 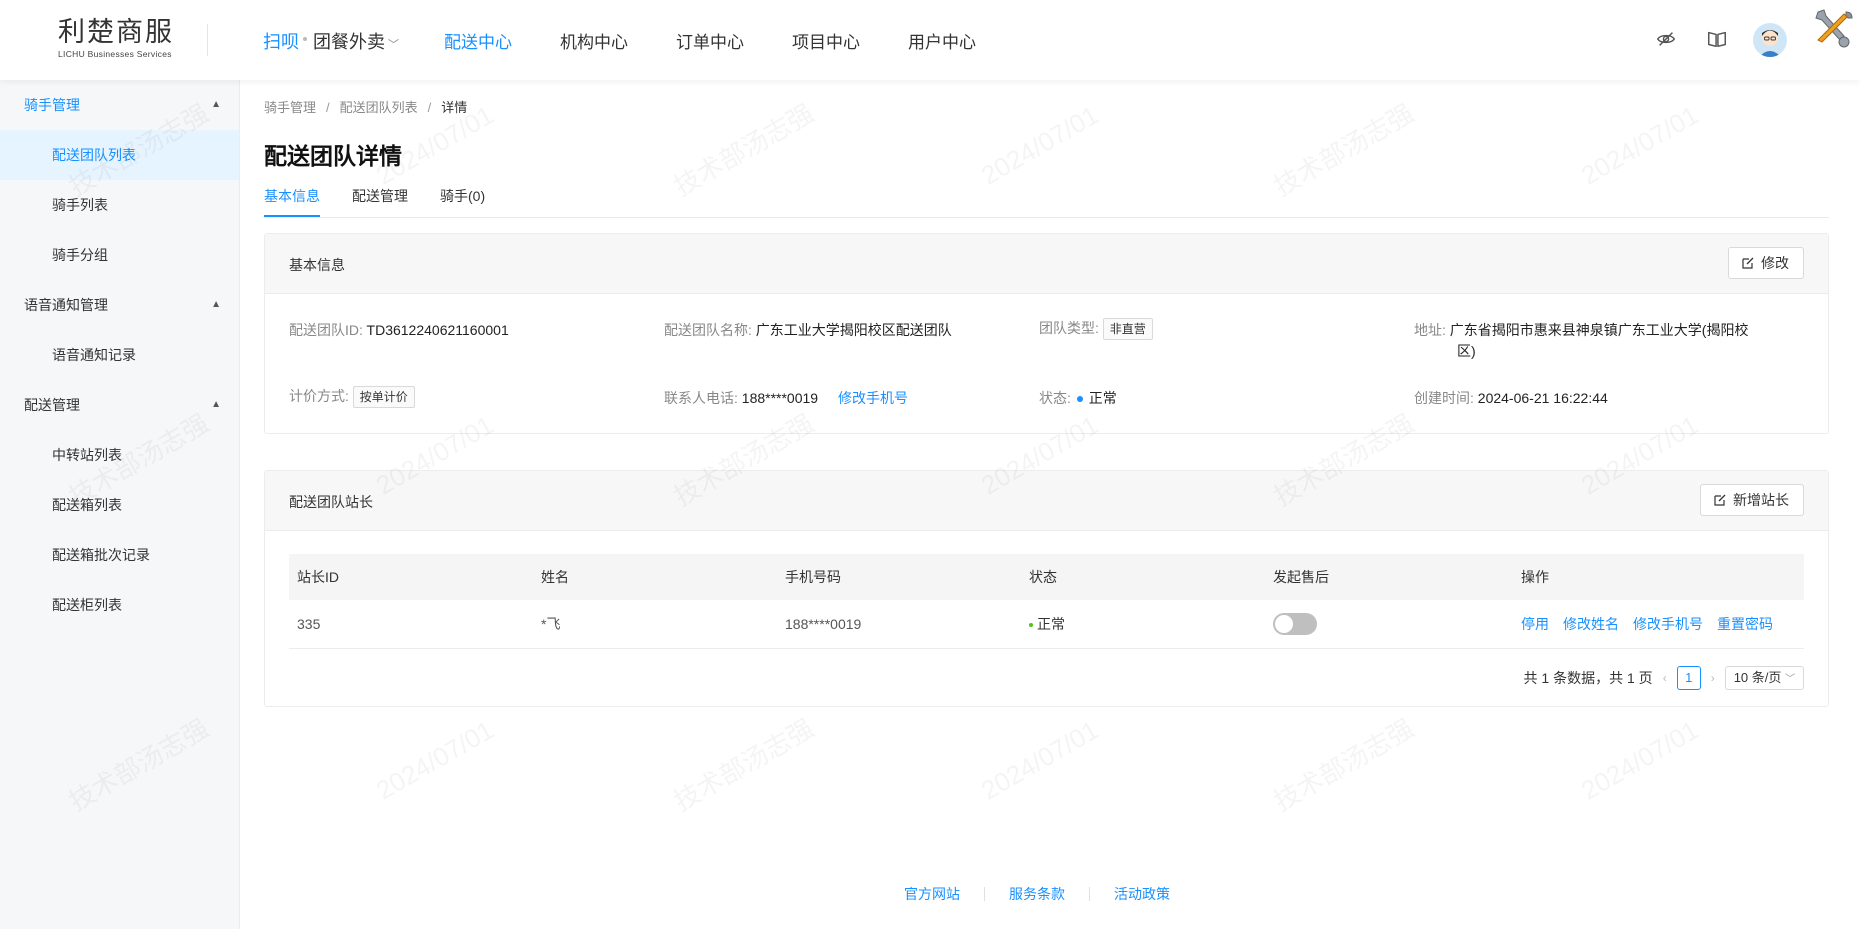 I want to click on nav-delivery-center: 配送中心, so click(x=478, y=40).